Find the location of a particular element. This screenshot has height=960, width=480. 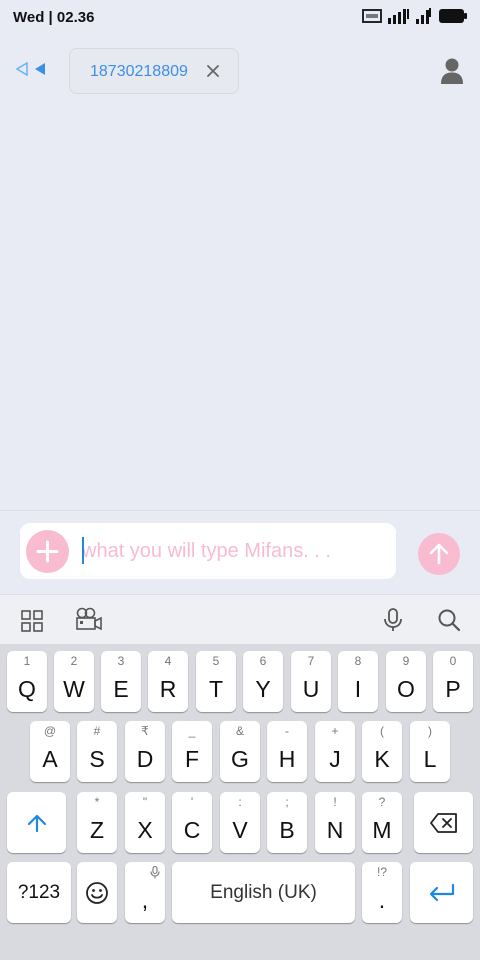

key-j: + J is located at coordinates (335, 751).